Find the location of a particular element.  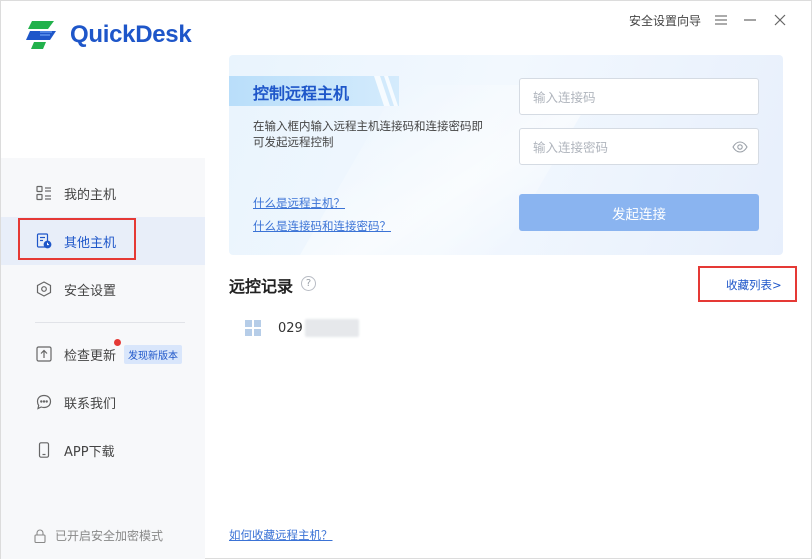

connection-password-placeholder: 输入连接密码 is located at coordinates (571, 147).